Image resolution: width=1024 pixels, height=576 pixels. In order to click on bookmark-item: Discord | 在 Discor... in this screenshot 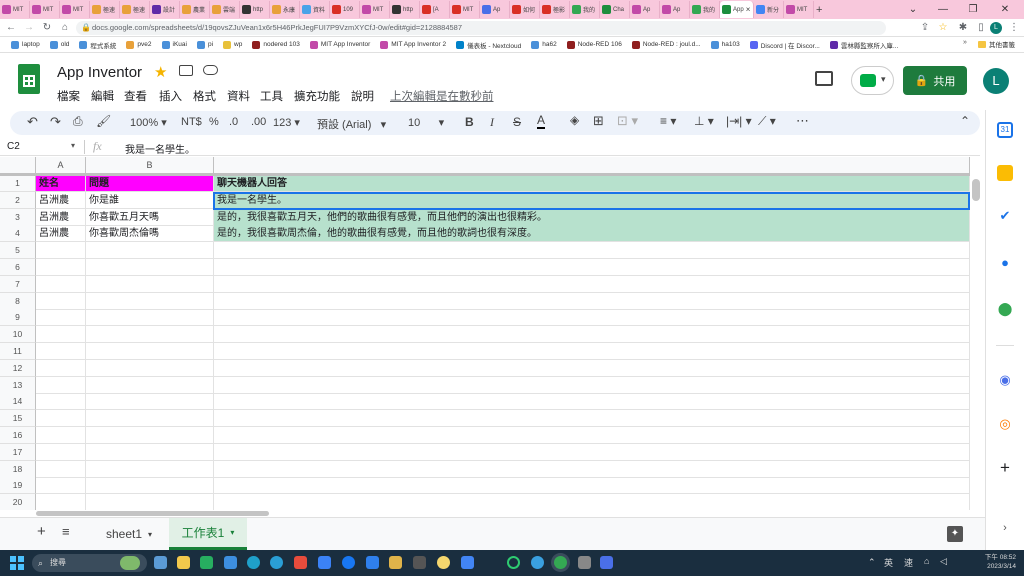, I will do `click(785, 45)`.